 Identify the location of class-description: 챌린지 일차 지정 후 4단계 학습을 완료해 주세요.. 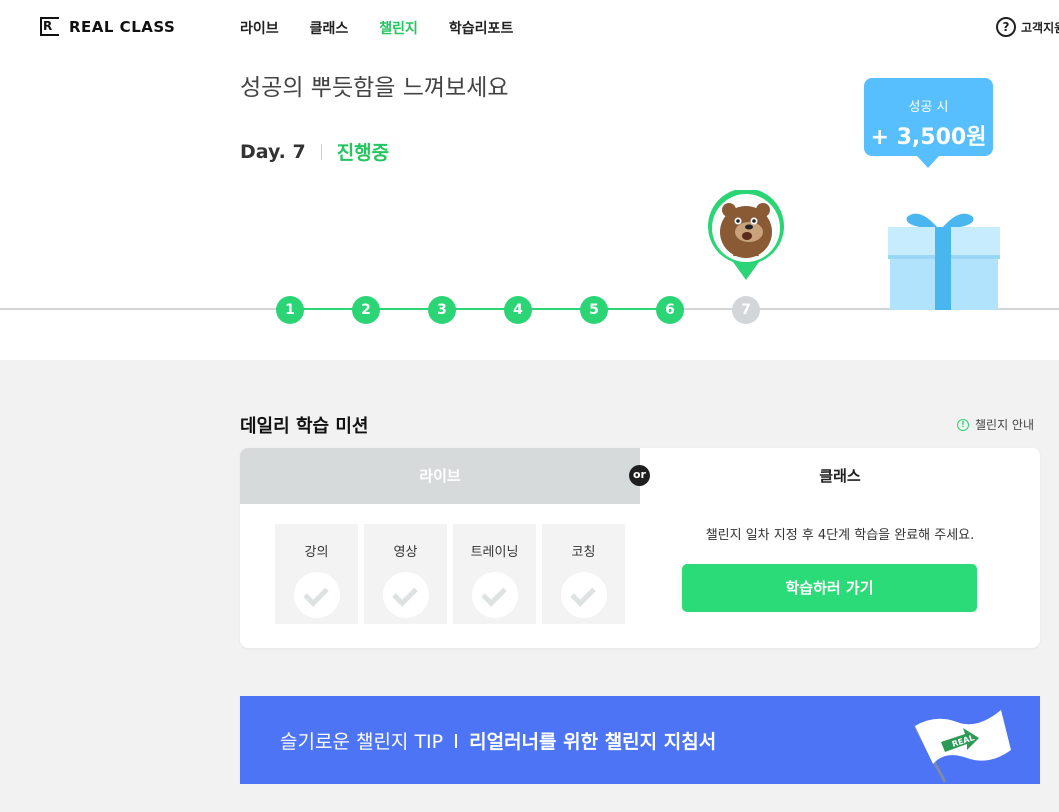
(840, 535).